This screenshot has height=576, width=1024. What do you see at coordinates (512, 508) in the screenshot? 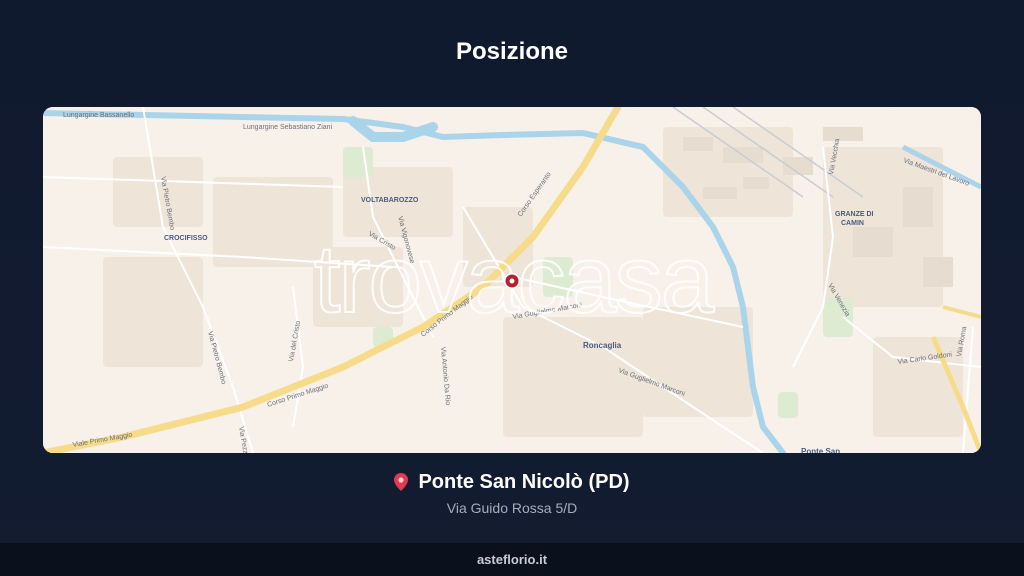
I see `location-address: Via Guido Rossa 5/D` at bounding box center [512, 508].